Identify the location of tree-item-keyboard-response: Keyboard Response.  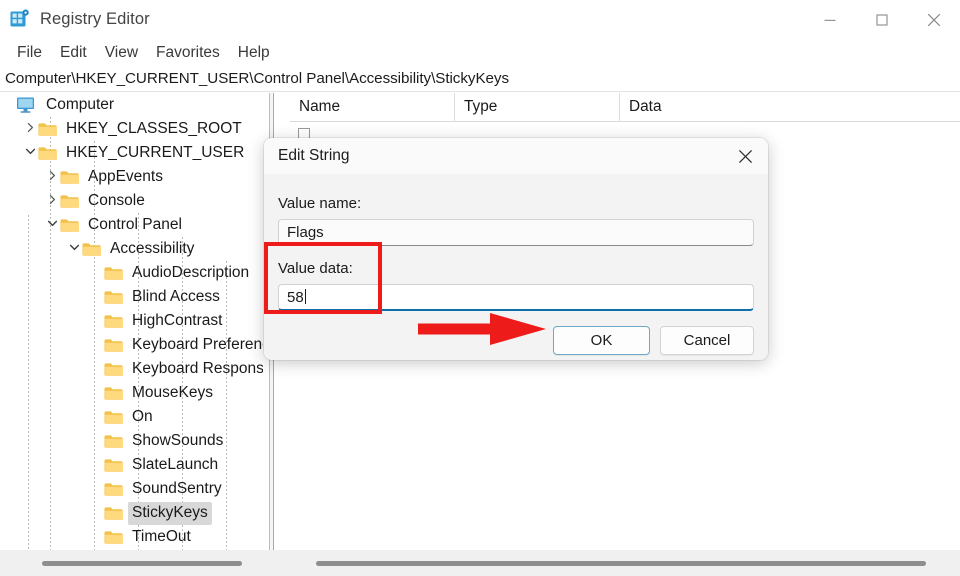
(131, 369).